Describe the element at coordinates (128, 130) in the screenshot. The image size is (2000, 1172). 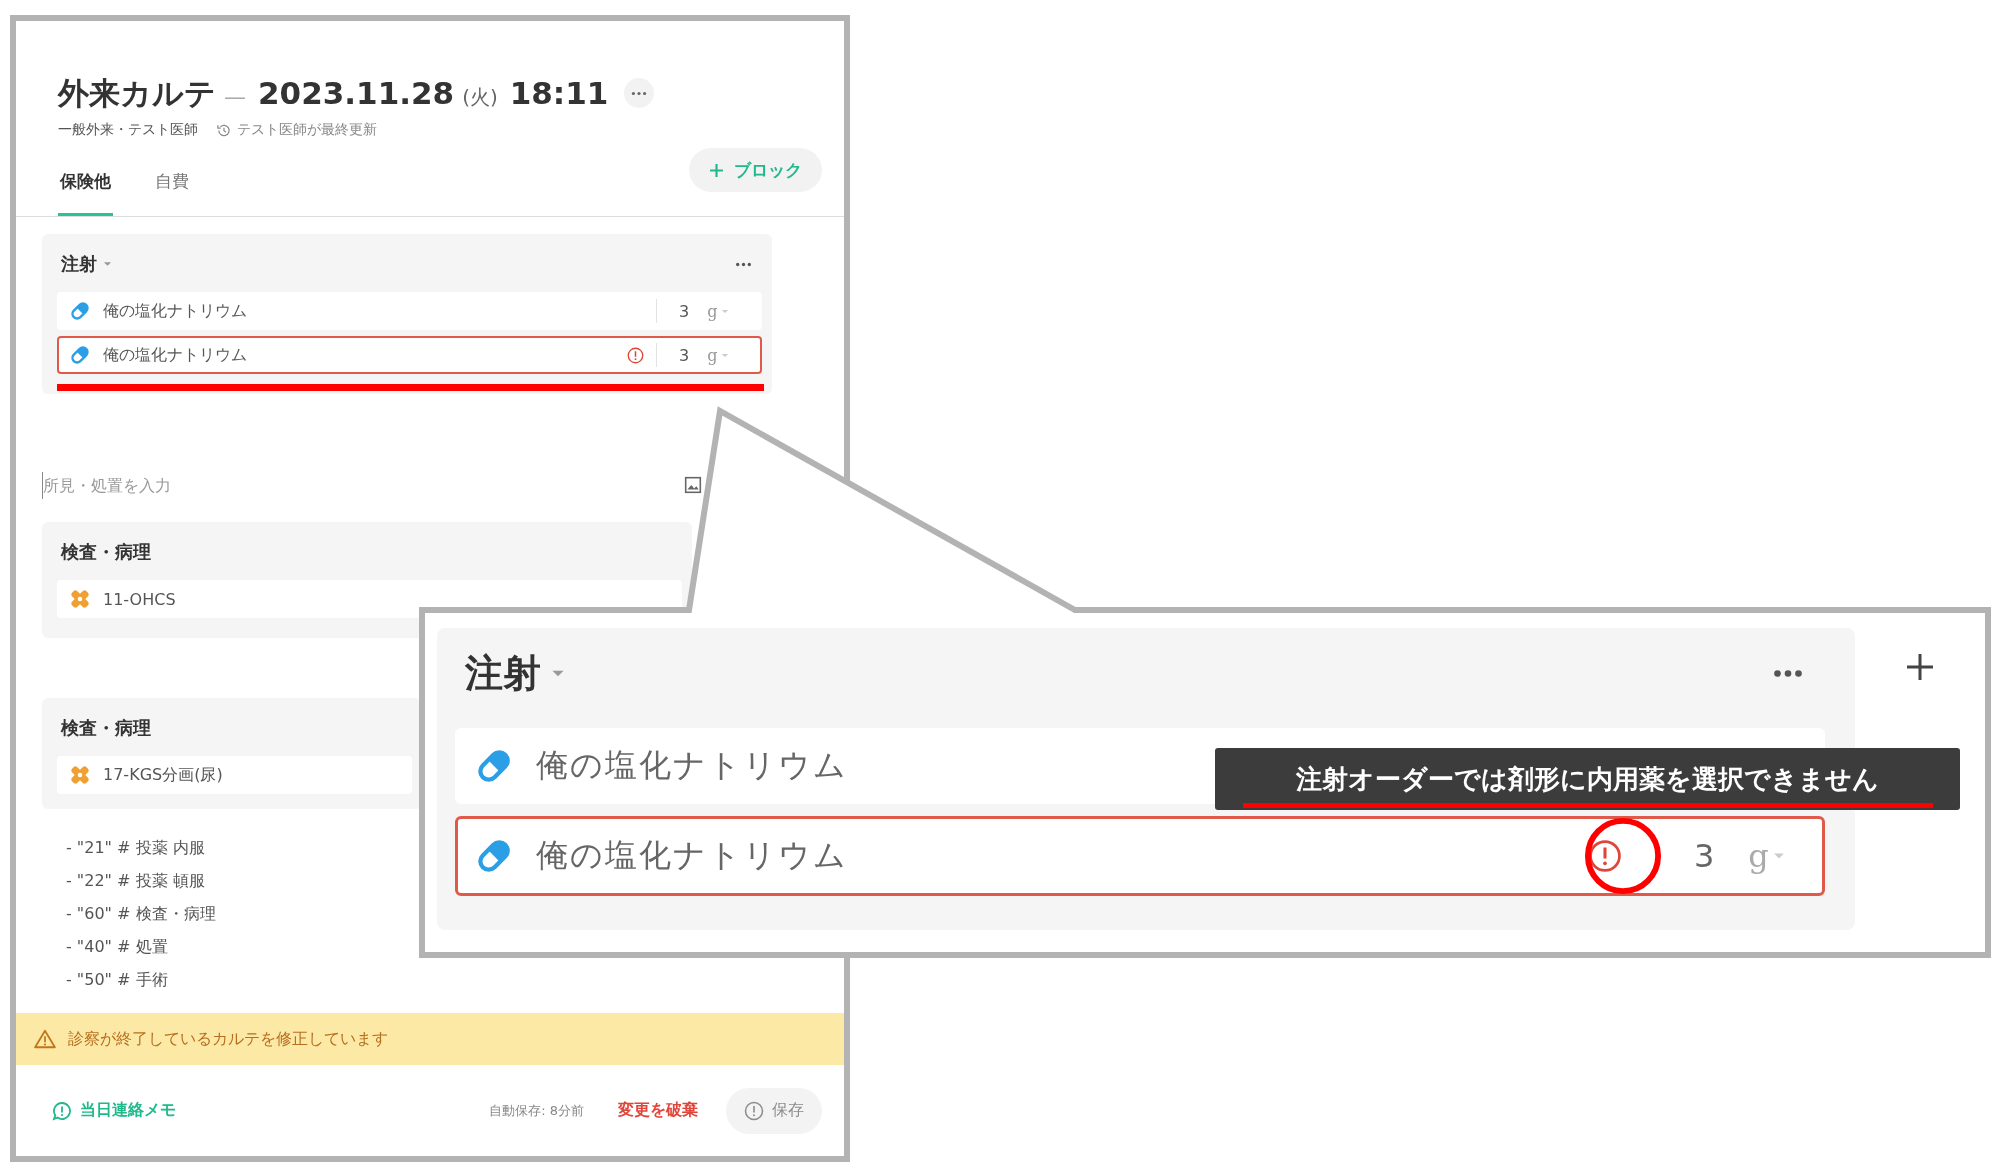
I see `department-doctor: 一般外来・テスト医師` at that location.